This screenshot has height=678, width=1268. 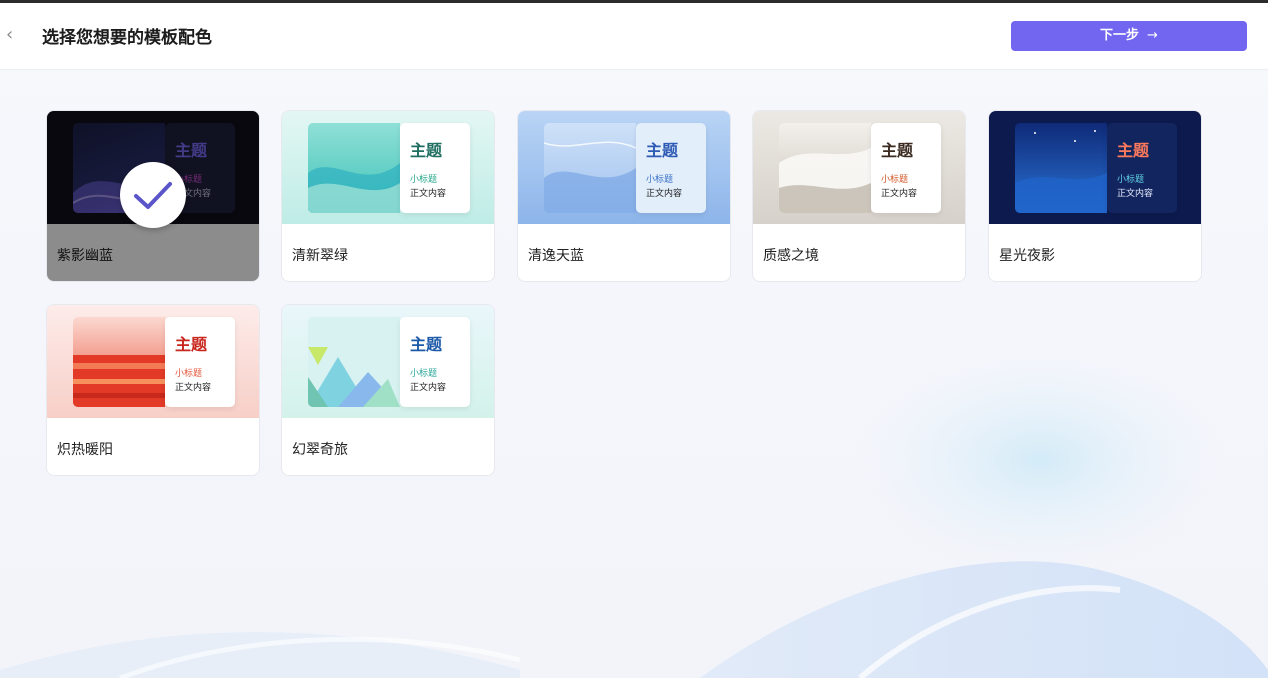 I want to click on template-name: 星光夜影, so click(x=1027, y=256).